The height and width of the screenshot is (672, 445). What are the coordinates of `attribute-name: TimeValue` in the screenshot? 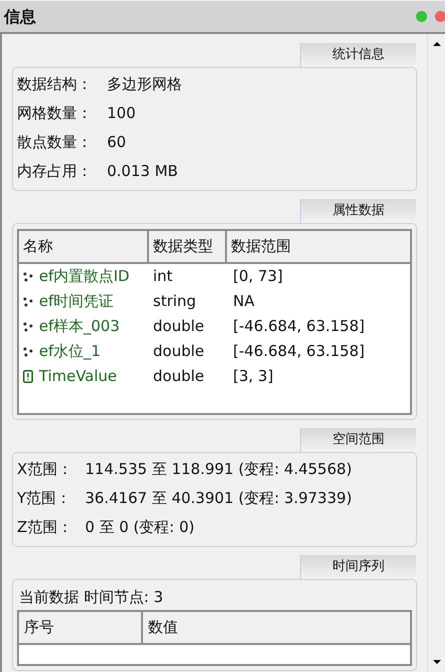 It's located at (78, 377).